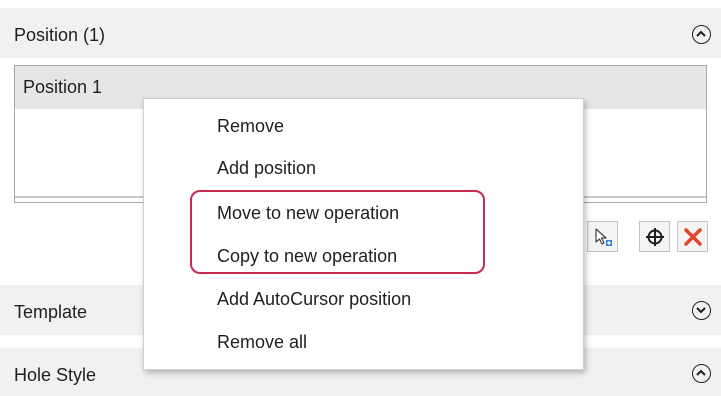  What do you see at coordinates (314, 299) in the screenshot?
I see `menu-item-add-autocursor-position: Add AutoCursor position` at bounding box center [314, 299].